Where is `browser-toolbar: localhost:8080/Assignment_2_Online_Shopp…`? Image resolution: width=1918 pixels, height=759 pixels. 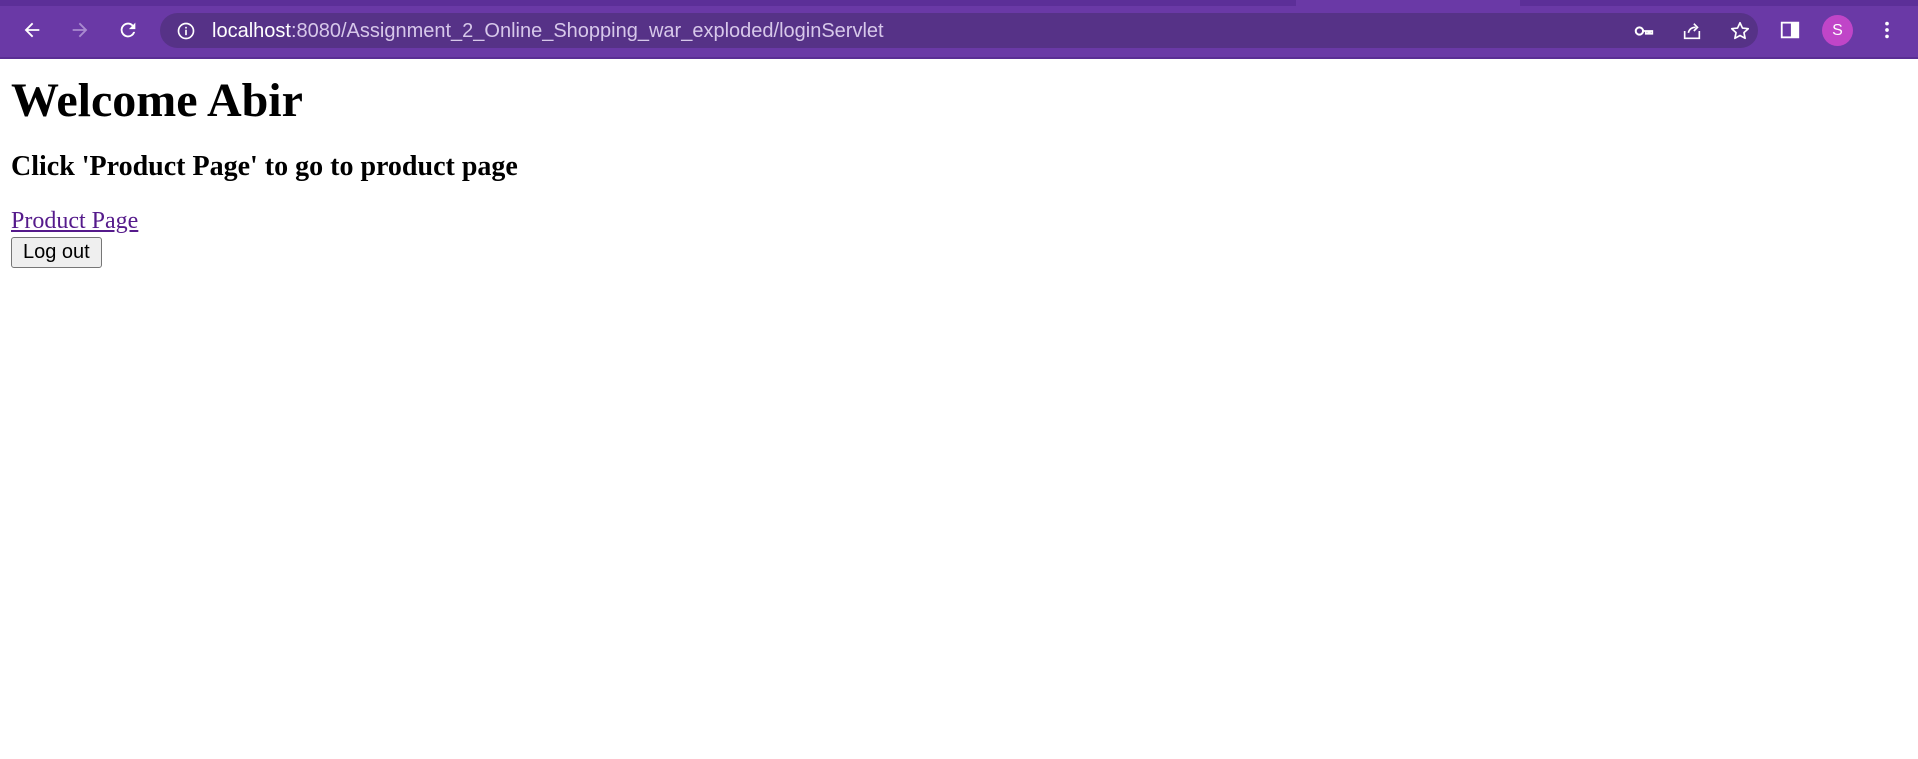 browser-toolbar: localhost:8080/Assignment_2_Online_Shopp… is located at coordinates (959, 29).